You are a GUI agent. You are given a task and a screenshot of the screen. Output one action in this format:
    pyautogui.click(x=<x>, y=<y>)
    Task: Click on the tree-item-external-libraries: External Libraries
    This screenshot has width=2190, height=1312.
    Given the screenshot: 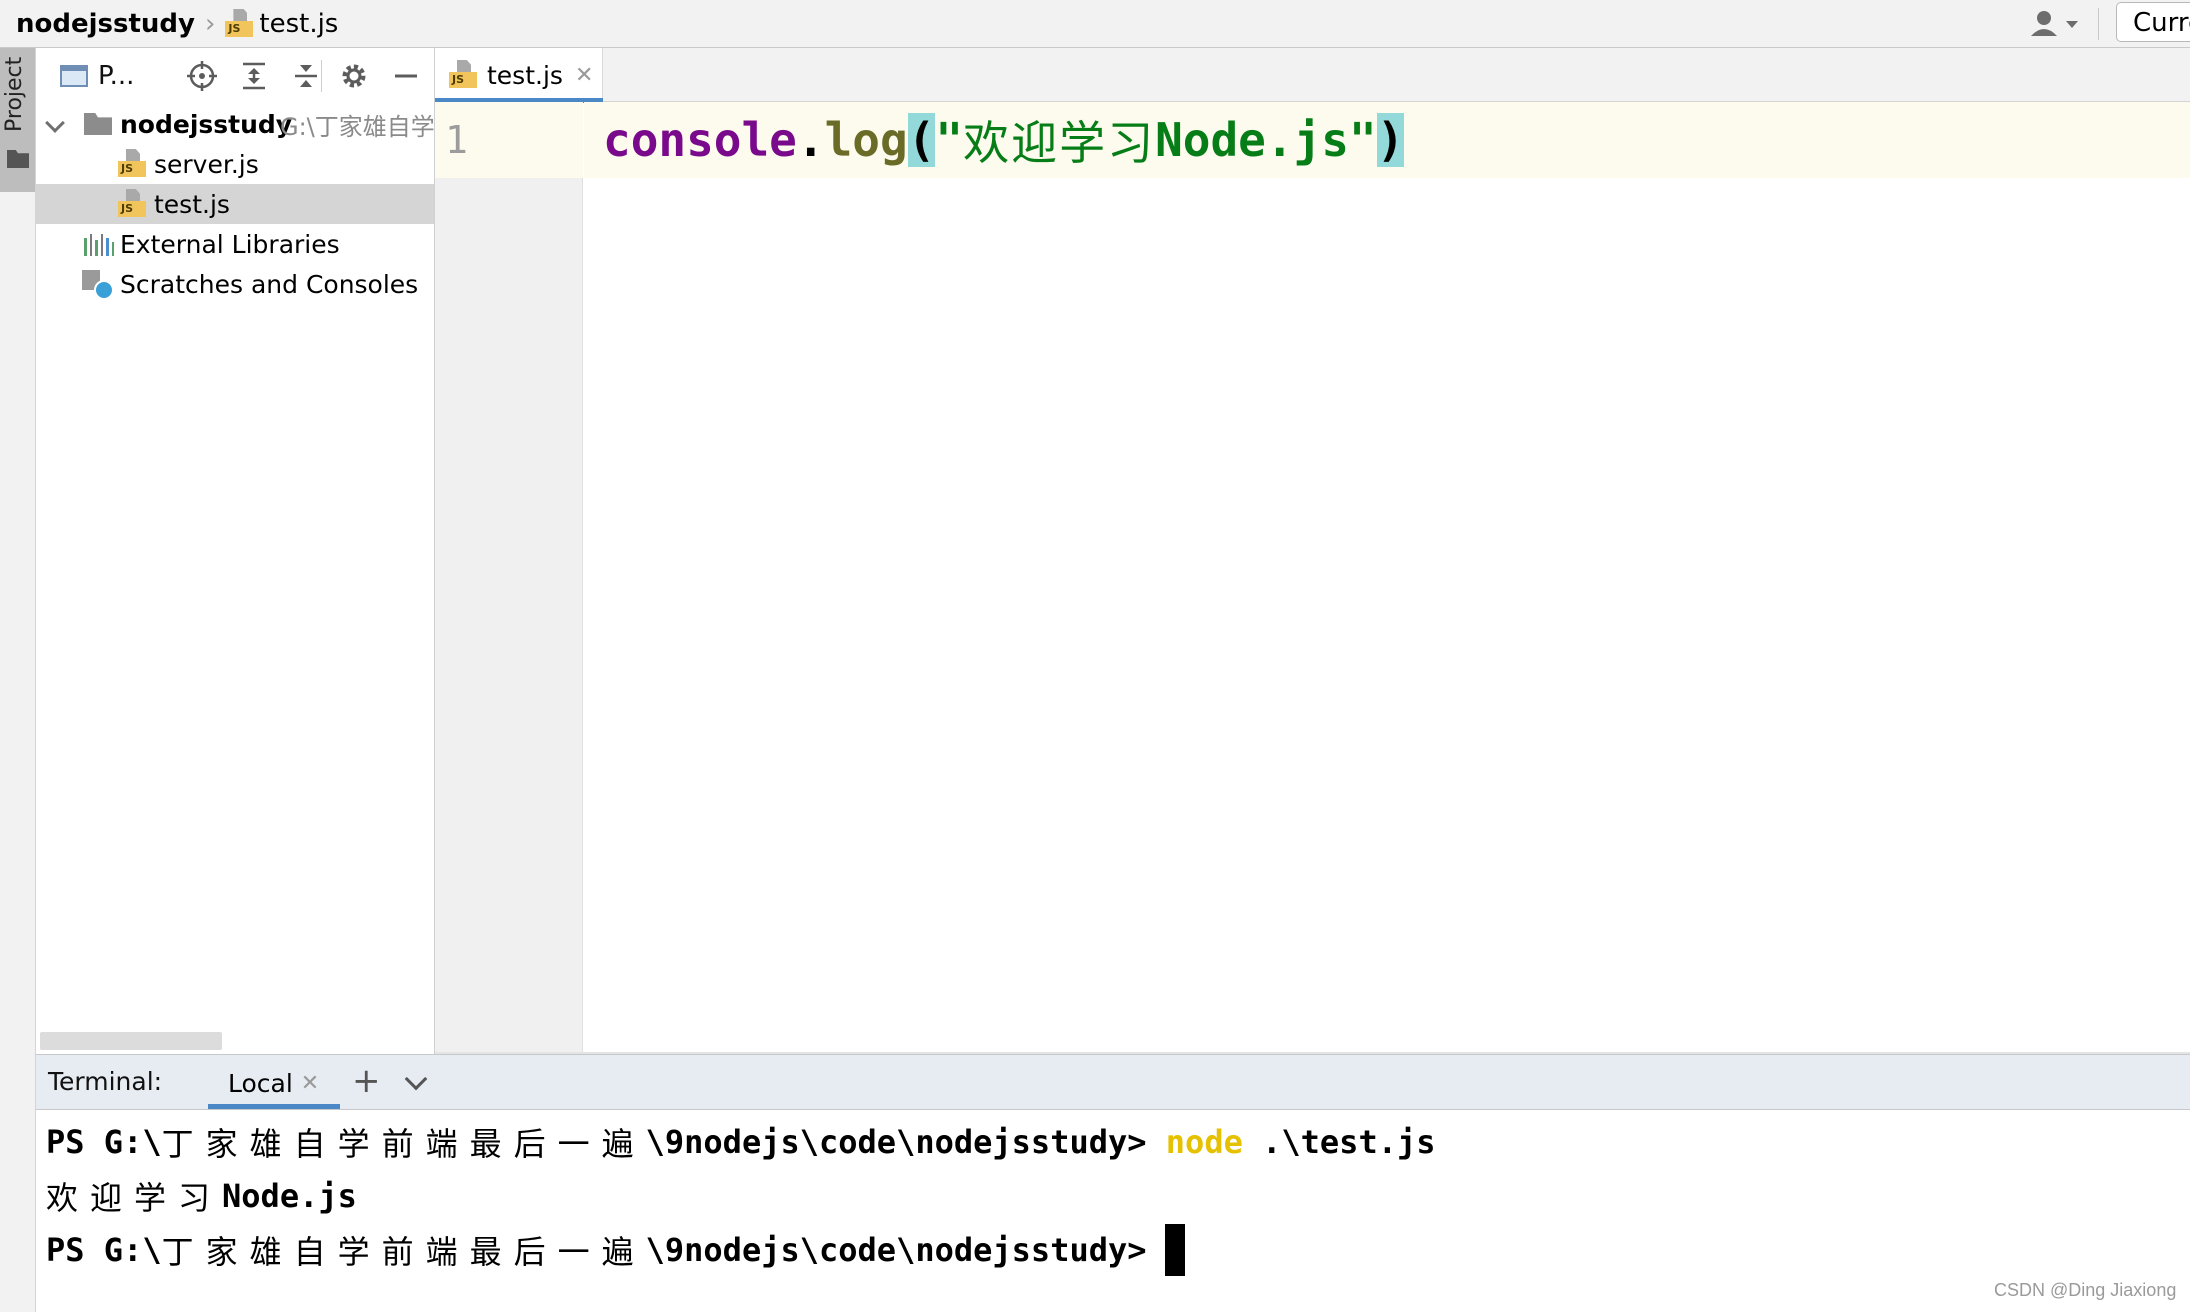 What is the action you would take?
    pyautogui.click(x=235, y=244)
    